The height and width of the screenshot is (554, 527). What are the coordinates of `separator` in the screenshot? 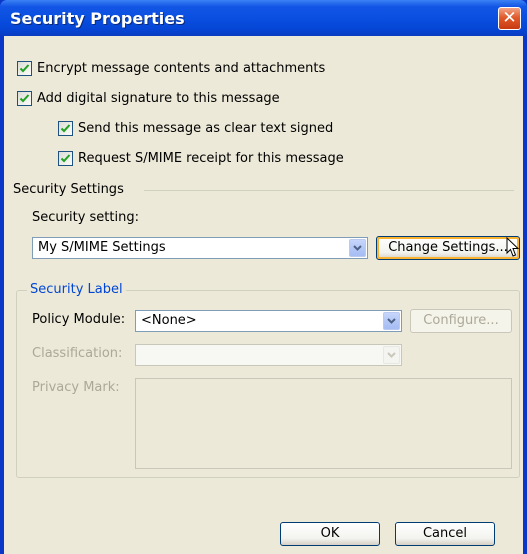 It's located at (329, 190).